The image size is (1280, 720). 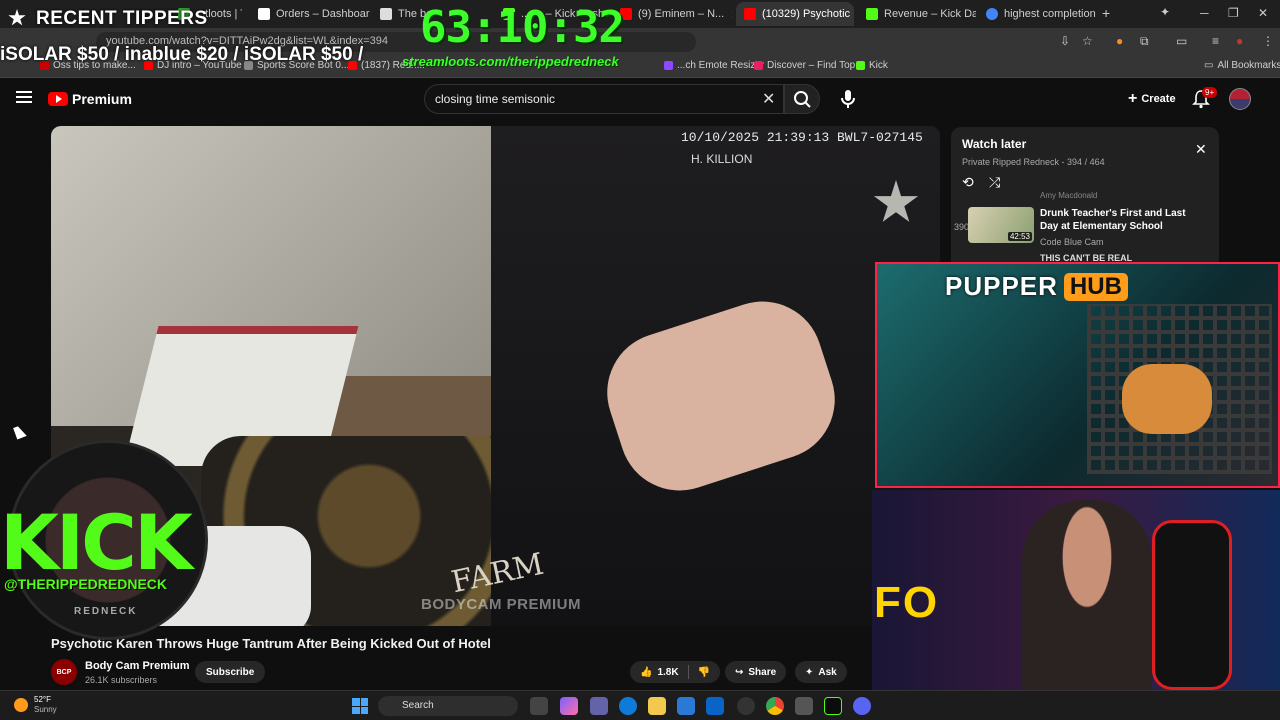 I want to click on kick-logo-text: KICK, so click(x=96, y=542).